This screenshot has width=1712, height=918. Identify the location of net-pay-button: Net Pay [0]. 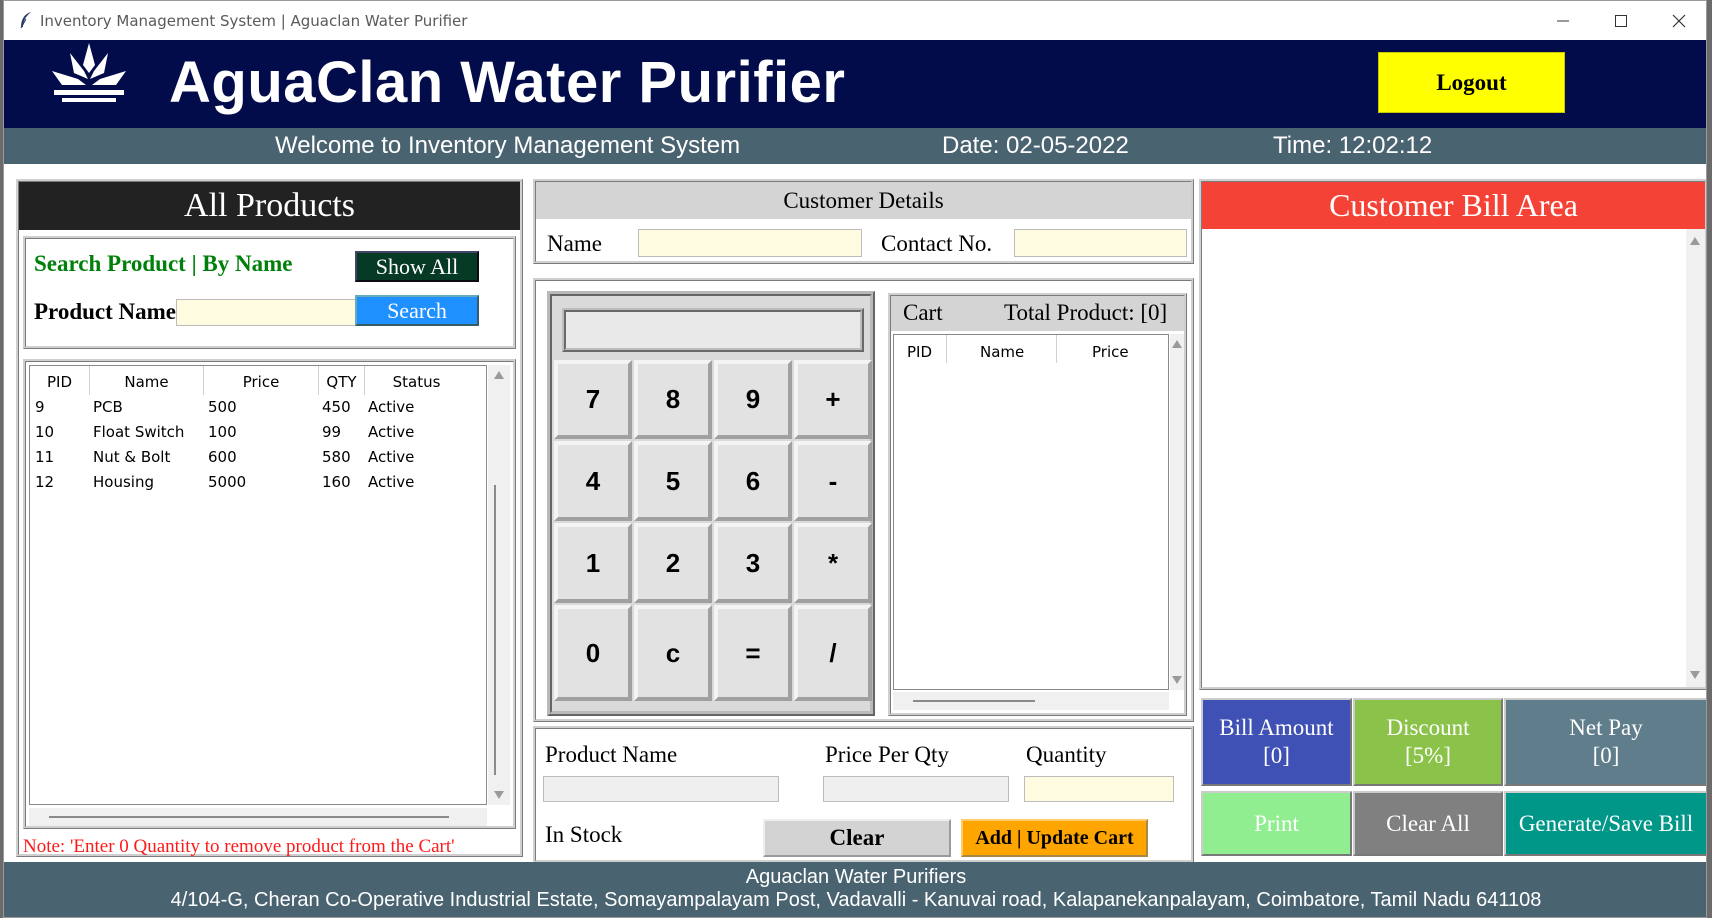
(1605, 742).